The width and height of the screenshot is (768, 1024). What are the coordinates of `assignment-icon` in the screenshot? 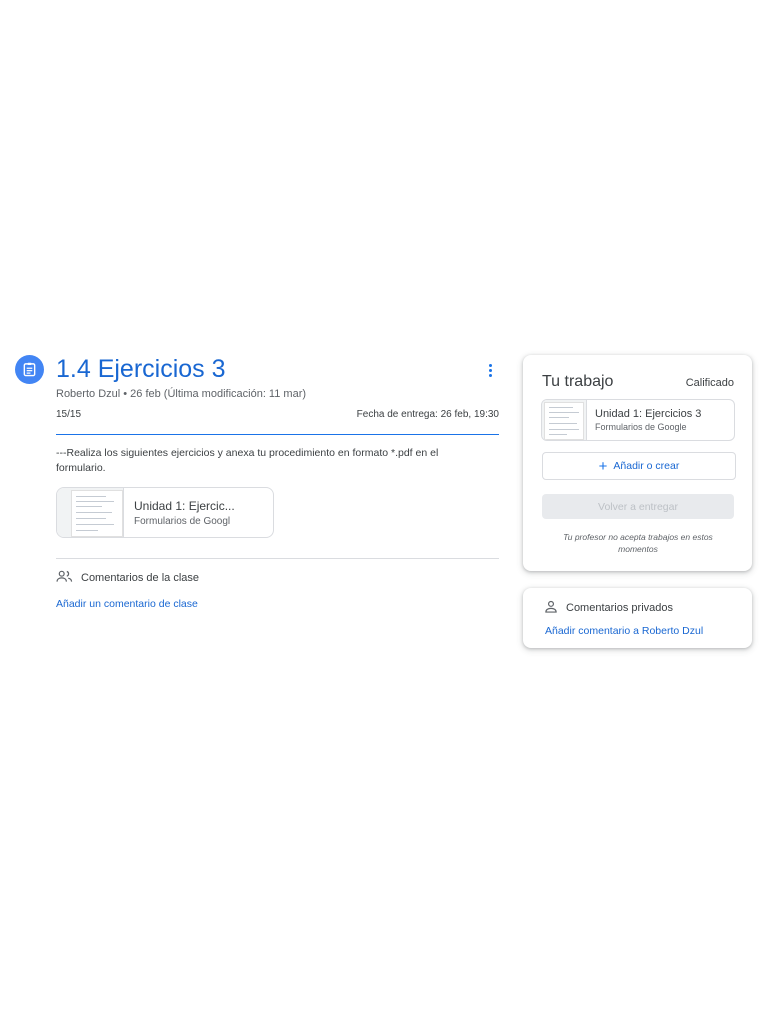 It's located at (29, 369).